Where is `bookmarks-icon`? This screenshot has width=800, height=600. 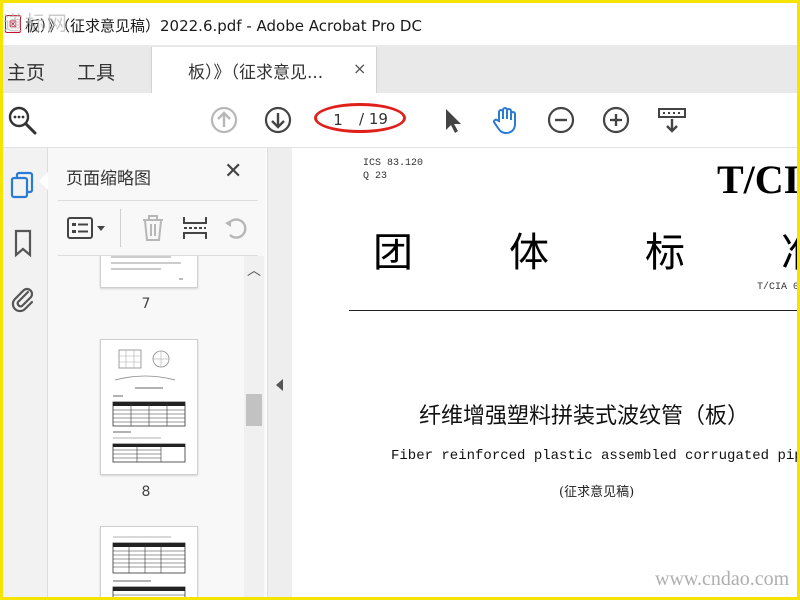
bookmarks-icon is located at coordinates (23, 243).